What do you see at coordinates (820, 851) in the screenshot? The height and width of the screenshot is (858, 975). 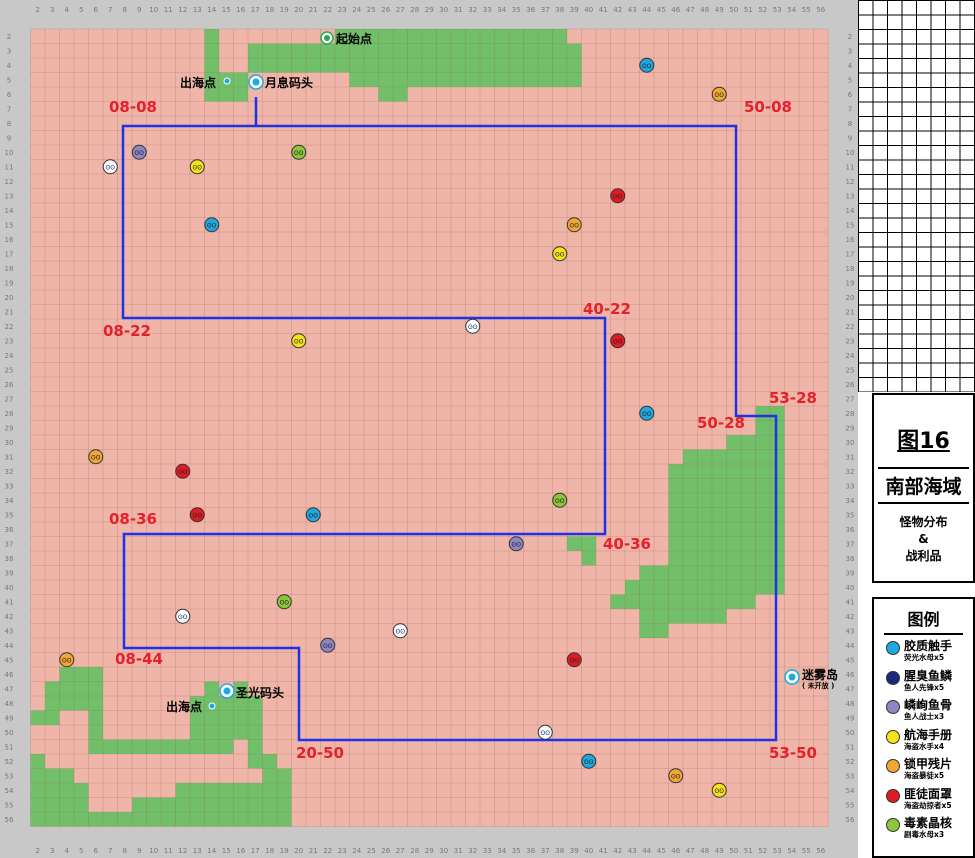 I see `column-number: 56` at bounding box center [820, 851].